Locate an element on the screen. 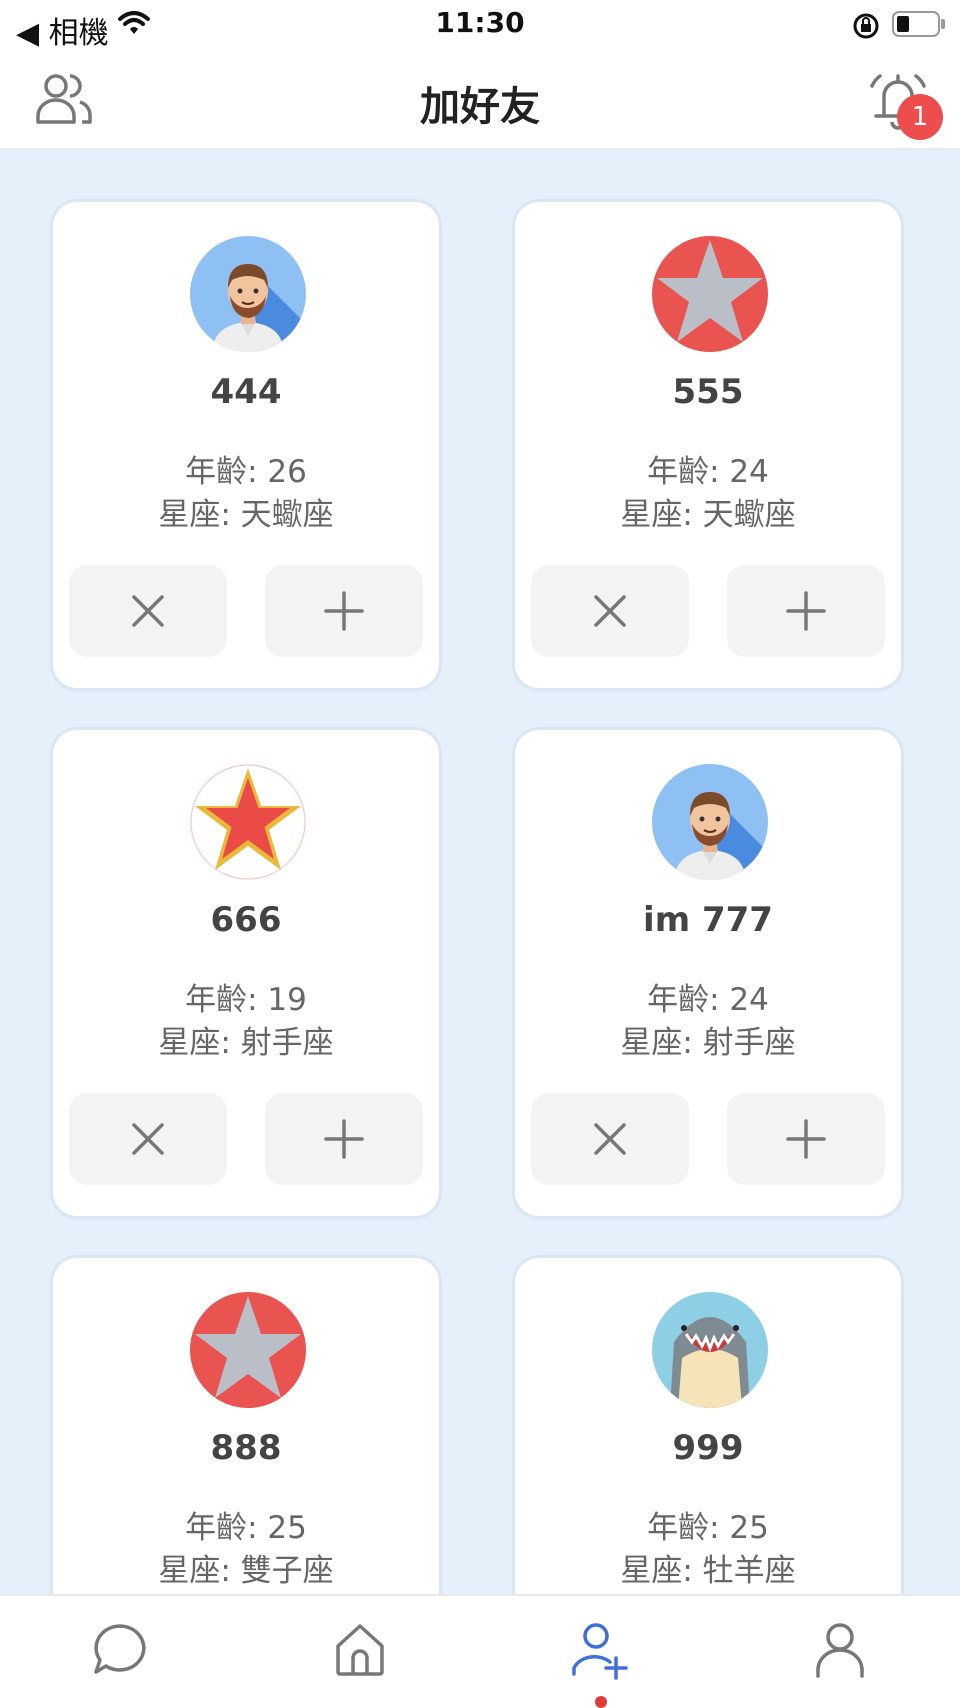 This screenshot has width=960, height=1708. friend-card: 555 年齡: 24 星座: 天蠍座 is located at coordinates (708, 445).